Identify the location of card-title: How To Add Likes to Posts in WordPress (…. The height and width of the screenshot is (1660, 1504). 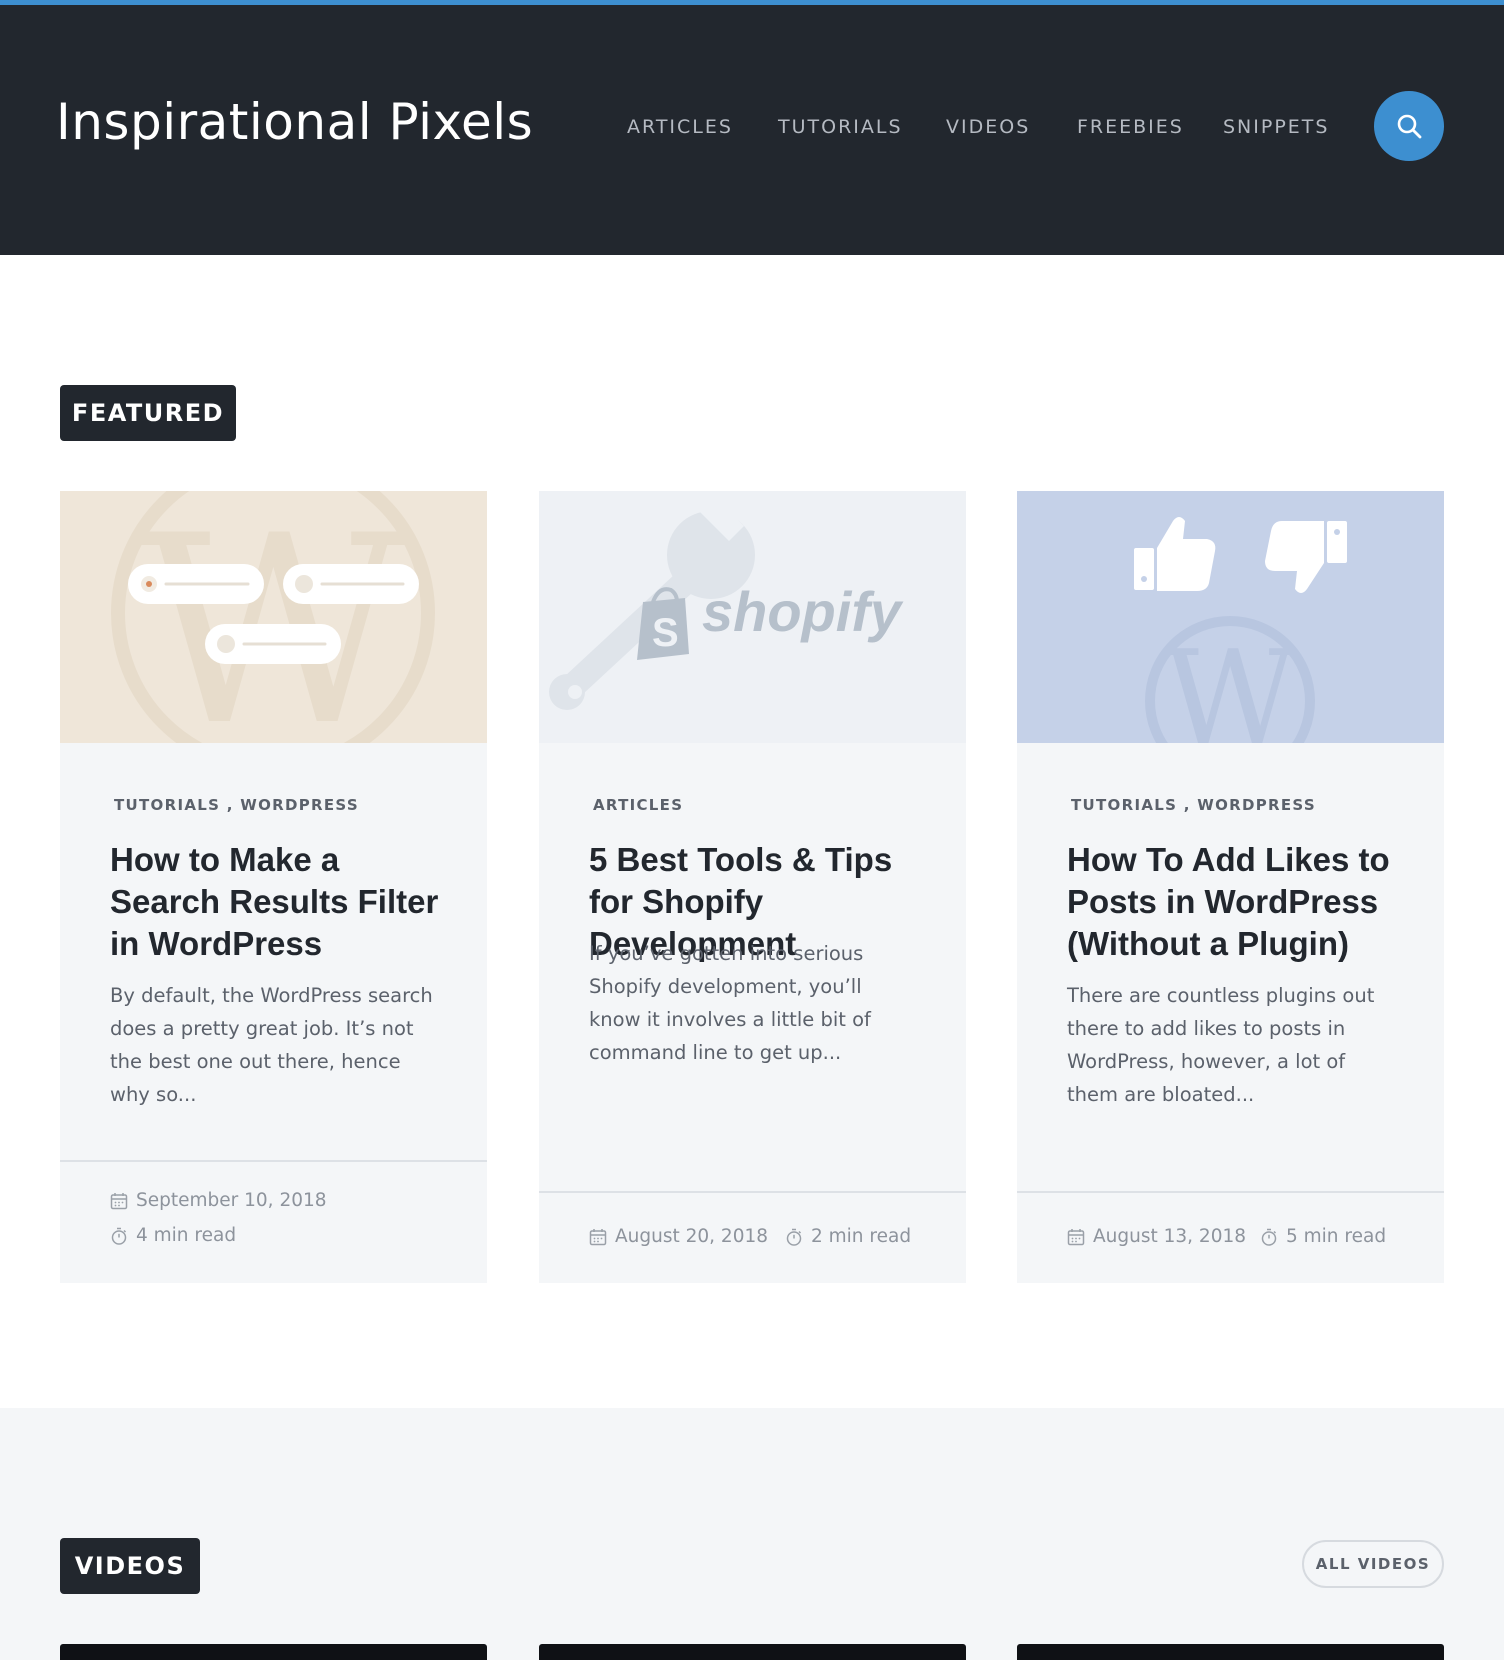
(1237, 902).